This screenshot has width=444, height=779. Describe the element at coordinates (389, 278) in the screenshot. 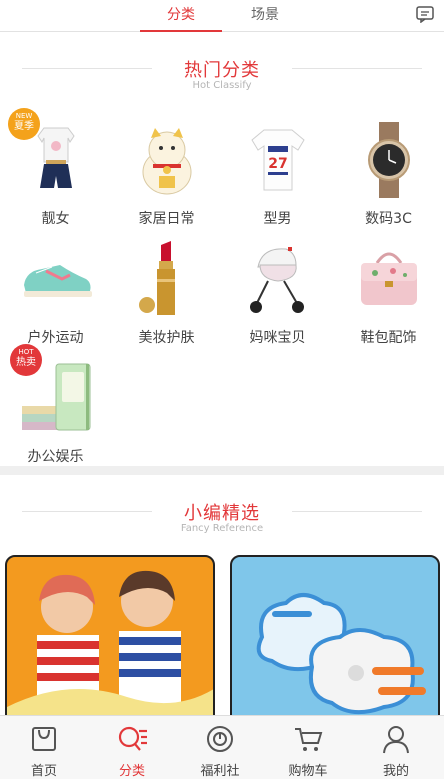

I see `handbag-image` at that location.